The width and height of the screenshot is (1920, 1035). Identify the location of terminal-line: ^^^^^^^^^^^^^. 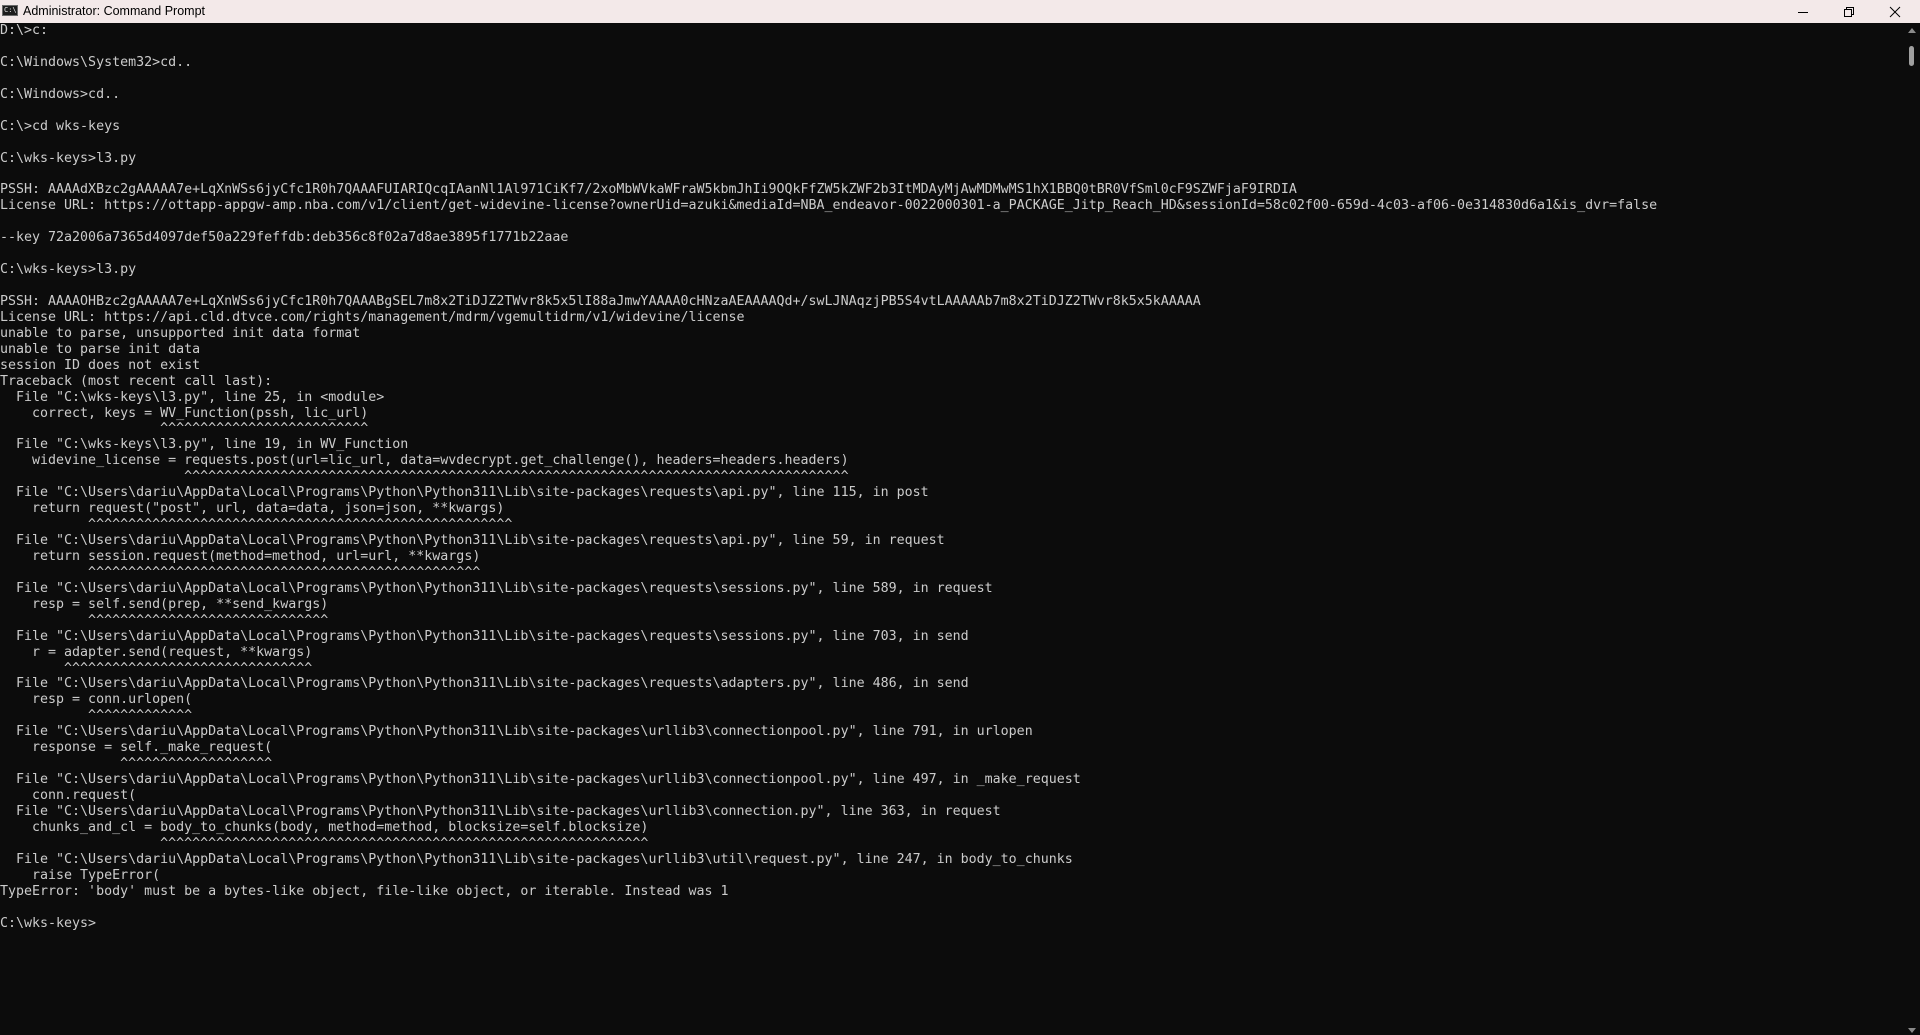
(96, 716).